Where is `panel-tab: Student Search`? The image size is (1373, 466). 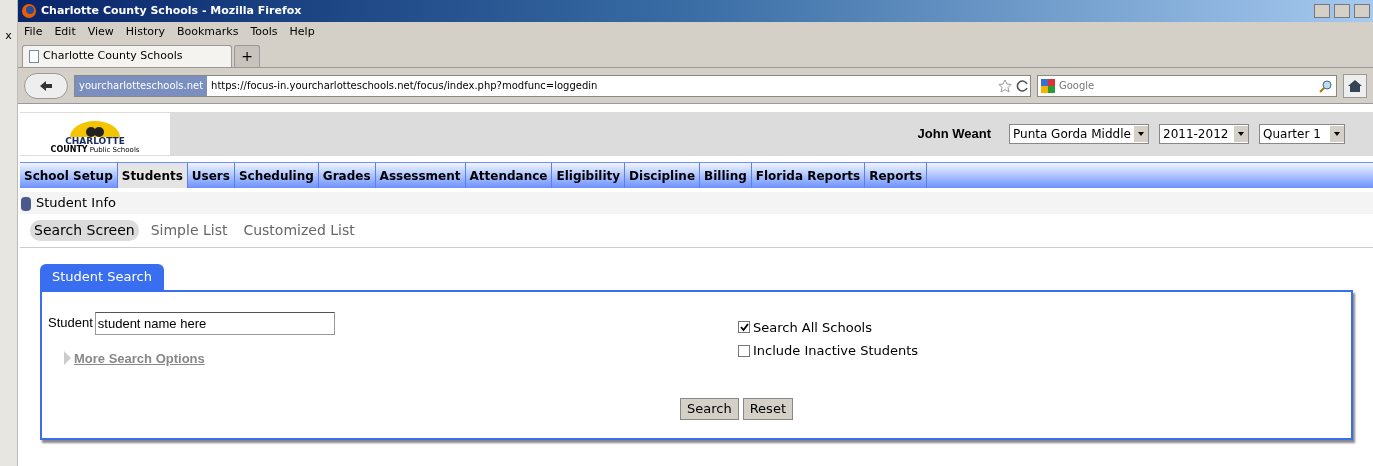 panel-tab: Student Search is located at coordinates (102, 277).